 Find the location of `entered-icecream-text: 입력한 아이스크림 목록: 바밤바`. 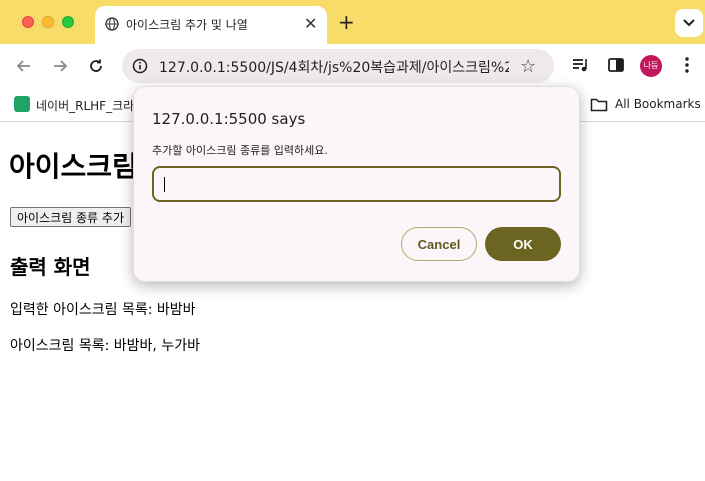

entered-icecream-text: 입력한 아이스크림 목록: 바밤바 is located at coordinates (103, 310).